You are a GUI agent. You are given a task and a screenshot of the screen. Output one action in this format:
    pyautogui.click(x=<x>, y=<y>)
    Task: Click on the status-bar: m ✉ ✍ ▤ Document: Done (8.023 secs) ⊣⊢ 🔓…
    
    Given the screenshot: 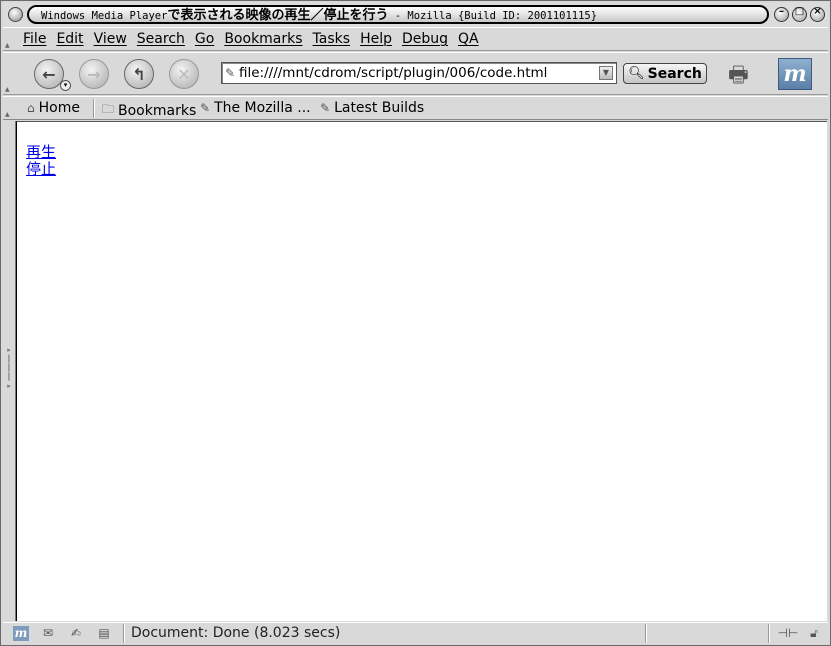 What is the action you would take?
    pyautogui.click(x=415, y=632)
    